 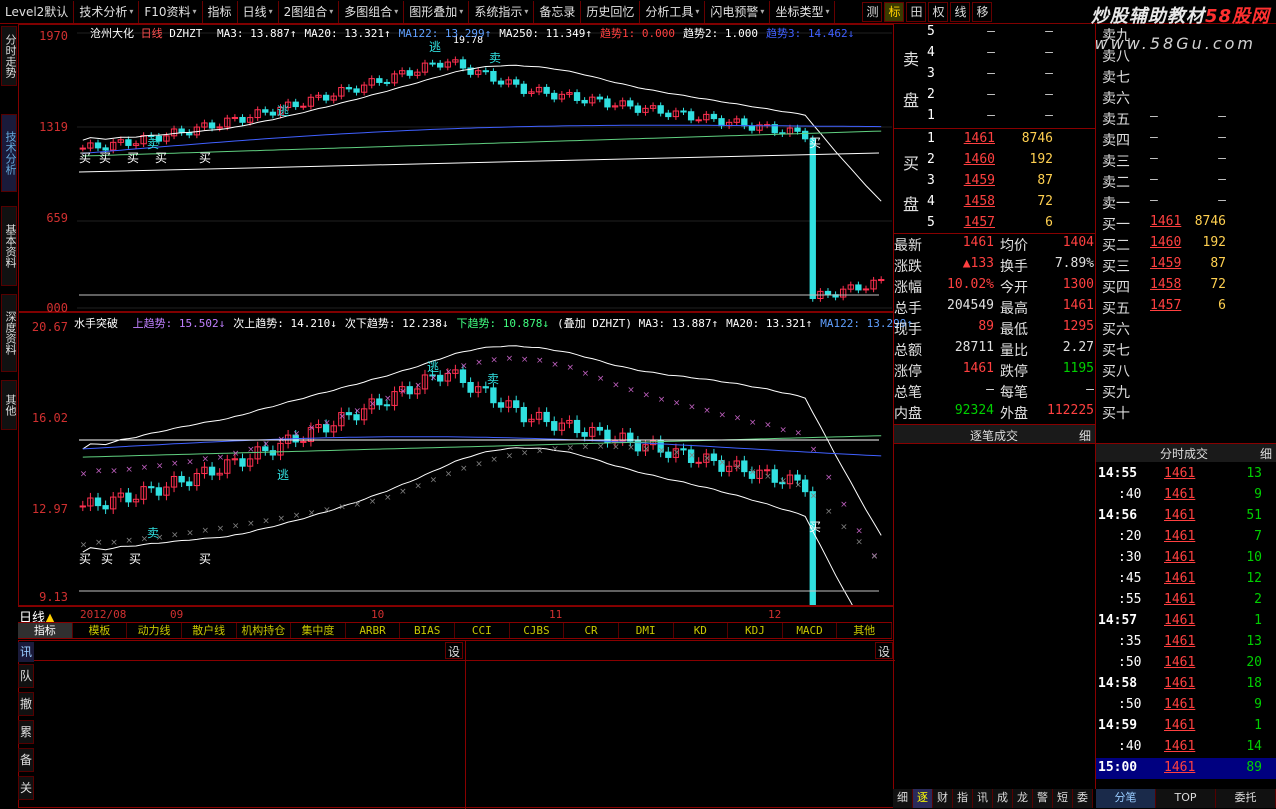 What do you see at coordinates (1186, 663) in the screenshot?
I see `tick-row: :50 1461 20` at bounding box center [1186, 663].